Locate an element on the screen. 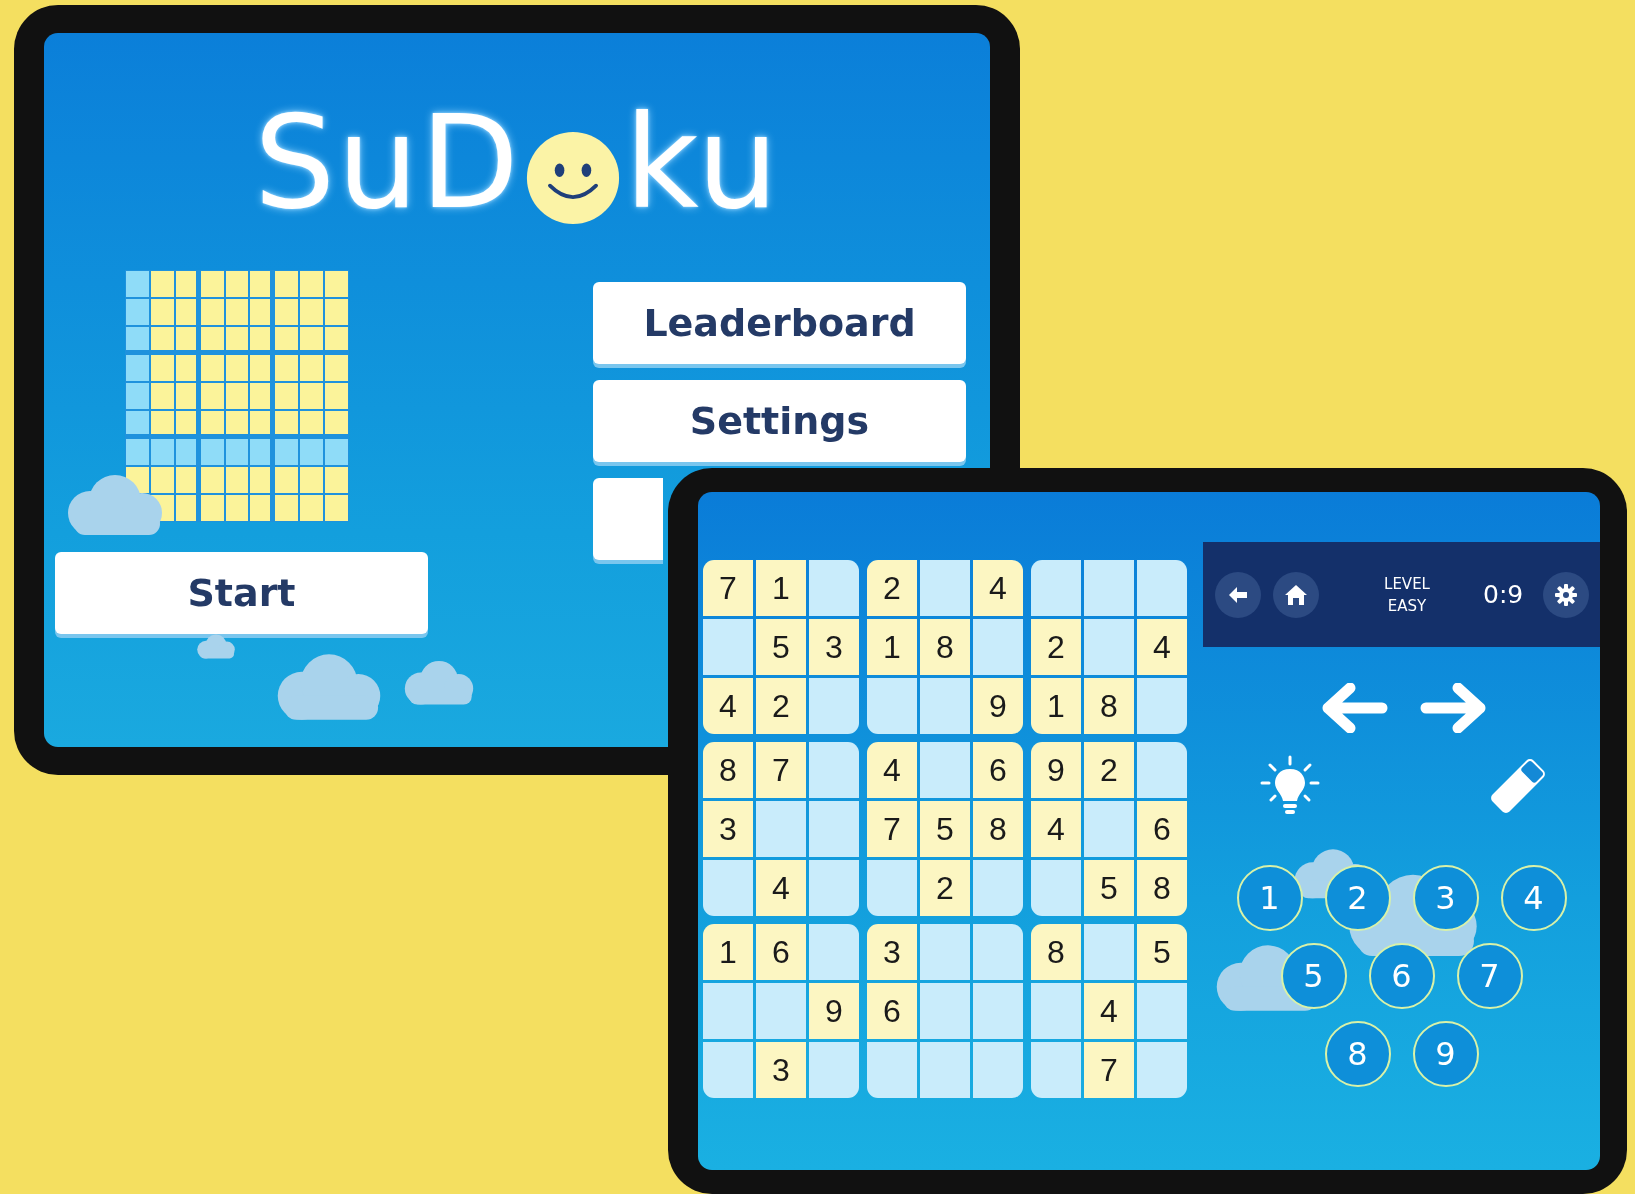 Image resolution: width=1635 pixels, height=1194 pixels. logo-text: ku is located at coordinates (702, 163).